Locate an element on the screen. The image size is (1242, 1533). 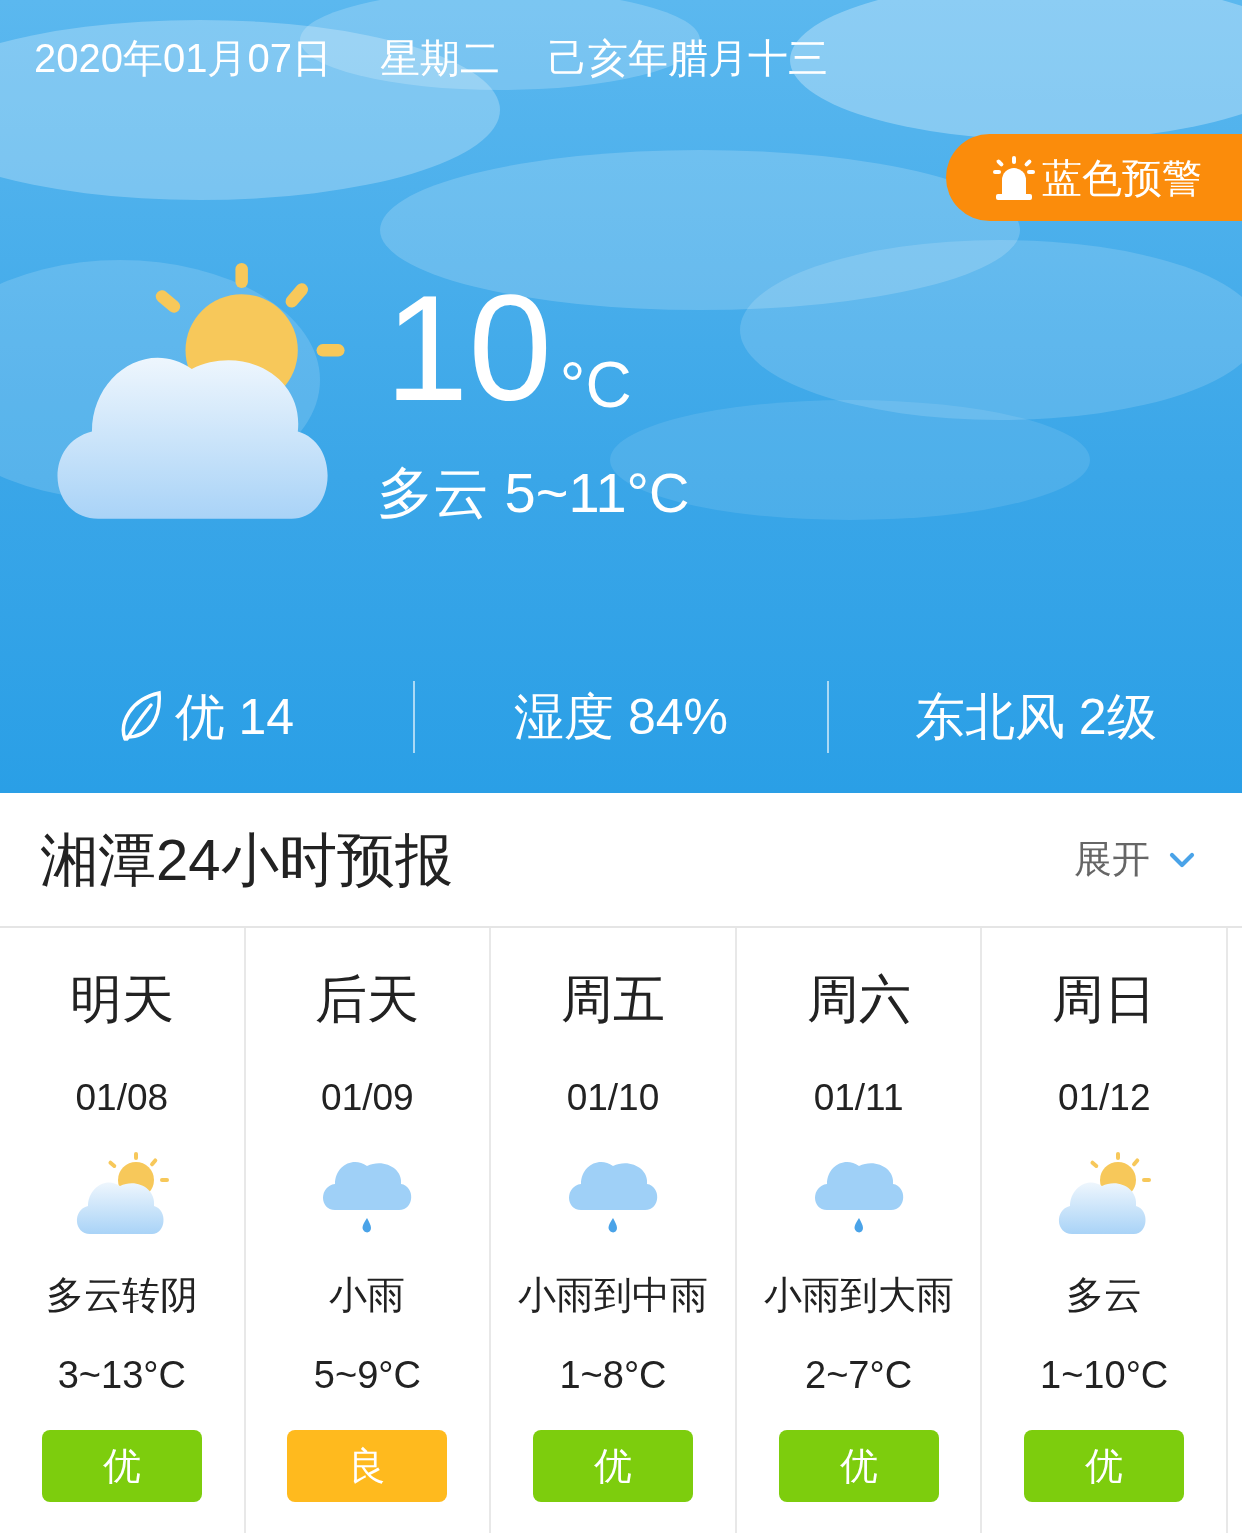
day-date: 01/10 is located at coordinates (613, 1097).